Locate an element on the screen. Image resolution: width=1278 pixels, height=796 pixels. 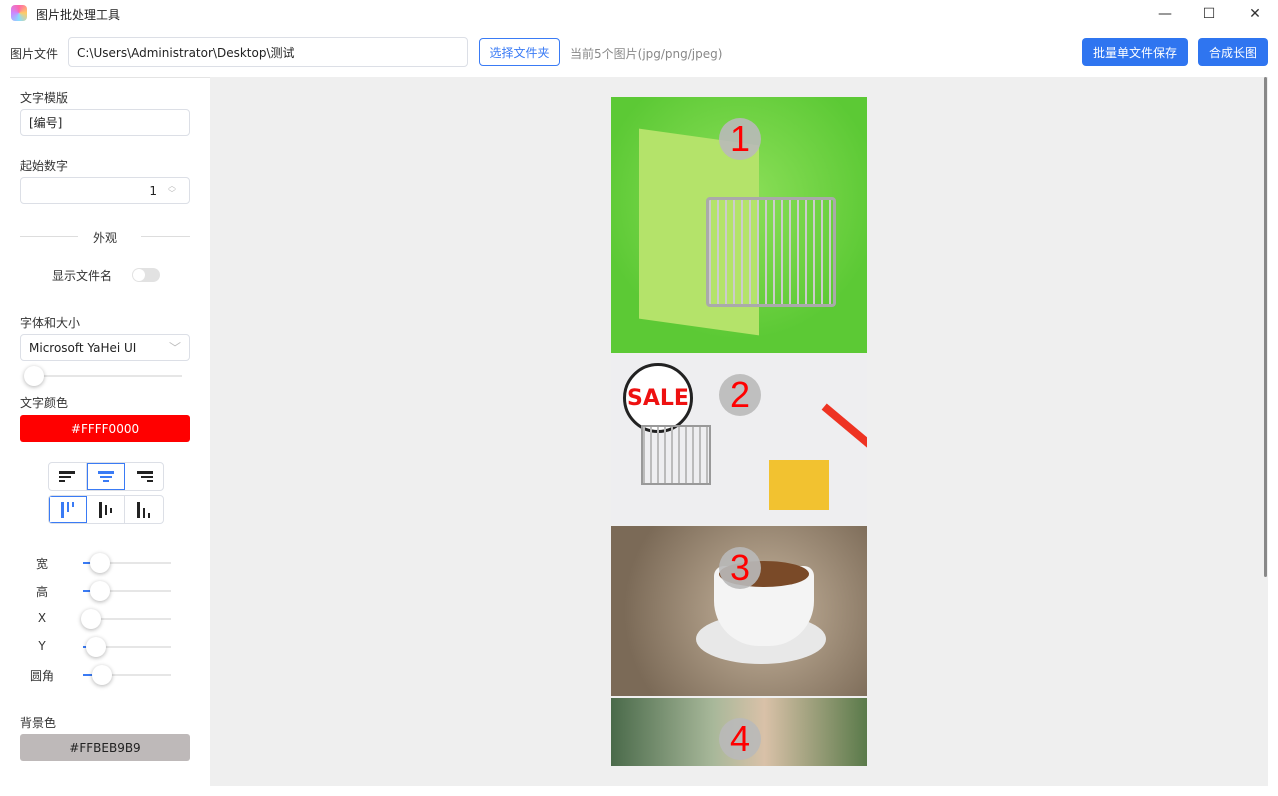
align-center-icon is located at coordinates (106, 476).